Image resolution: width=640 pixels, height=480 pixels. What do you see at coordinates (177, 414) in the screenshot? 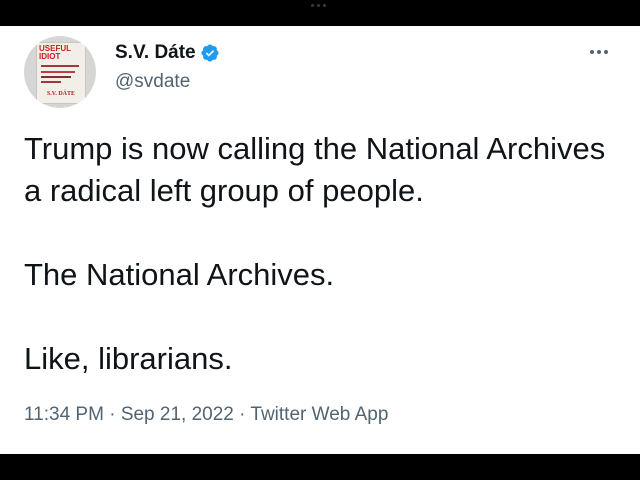
I see `tweet-date: Sep 21, 2022` at bounding box center [177, 414].